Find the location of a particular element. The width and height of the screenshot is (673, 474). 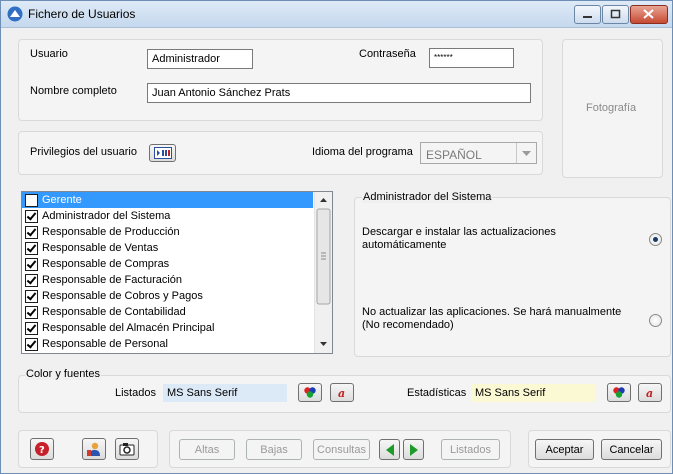

estadisticas-font-button: a is located at coordinates (650, 392).